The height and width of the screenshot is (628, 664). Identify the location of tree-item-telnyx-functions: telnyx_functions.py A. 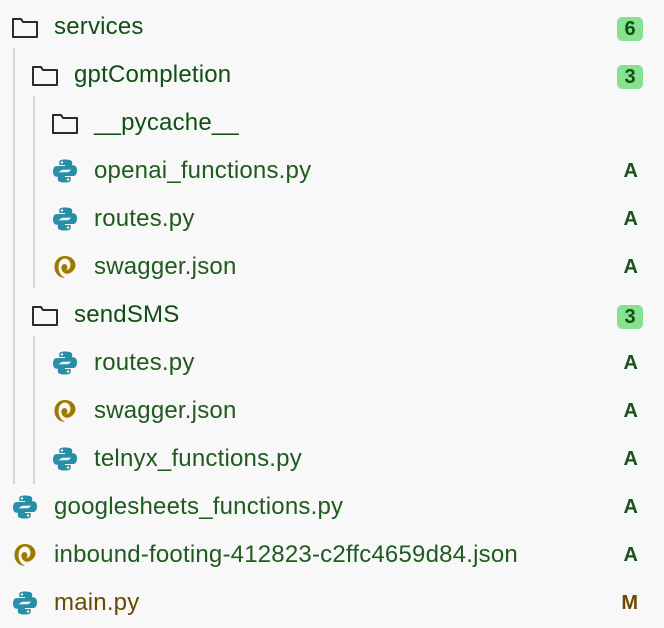
(332, 459).